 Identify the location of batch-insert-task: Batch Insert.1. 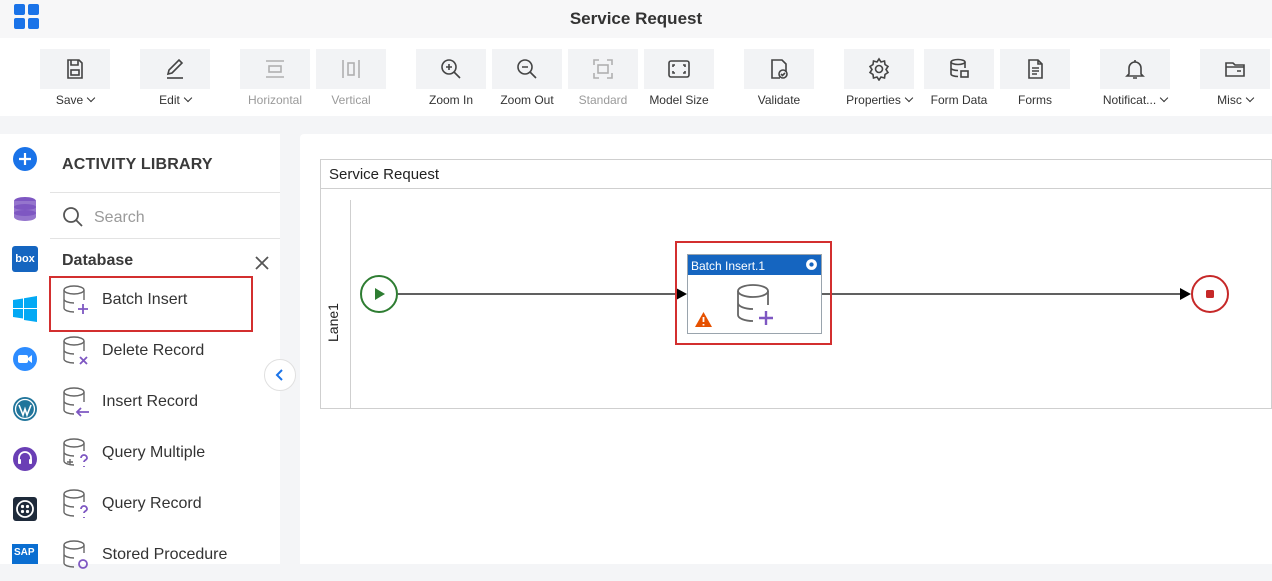
(754, 294).